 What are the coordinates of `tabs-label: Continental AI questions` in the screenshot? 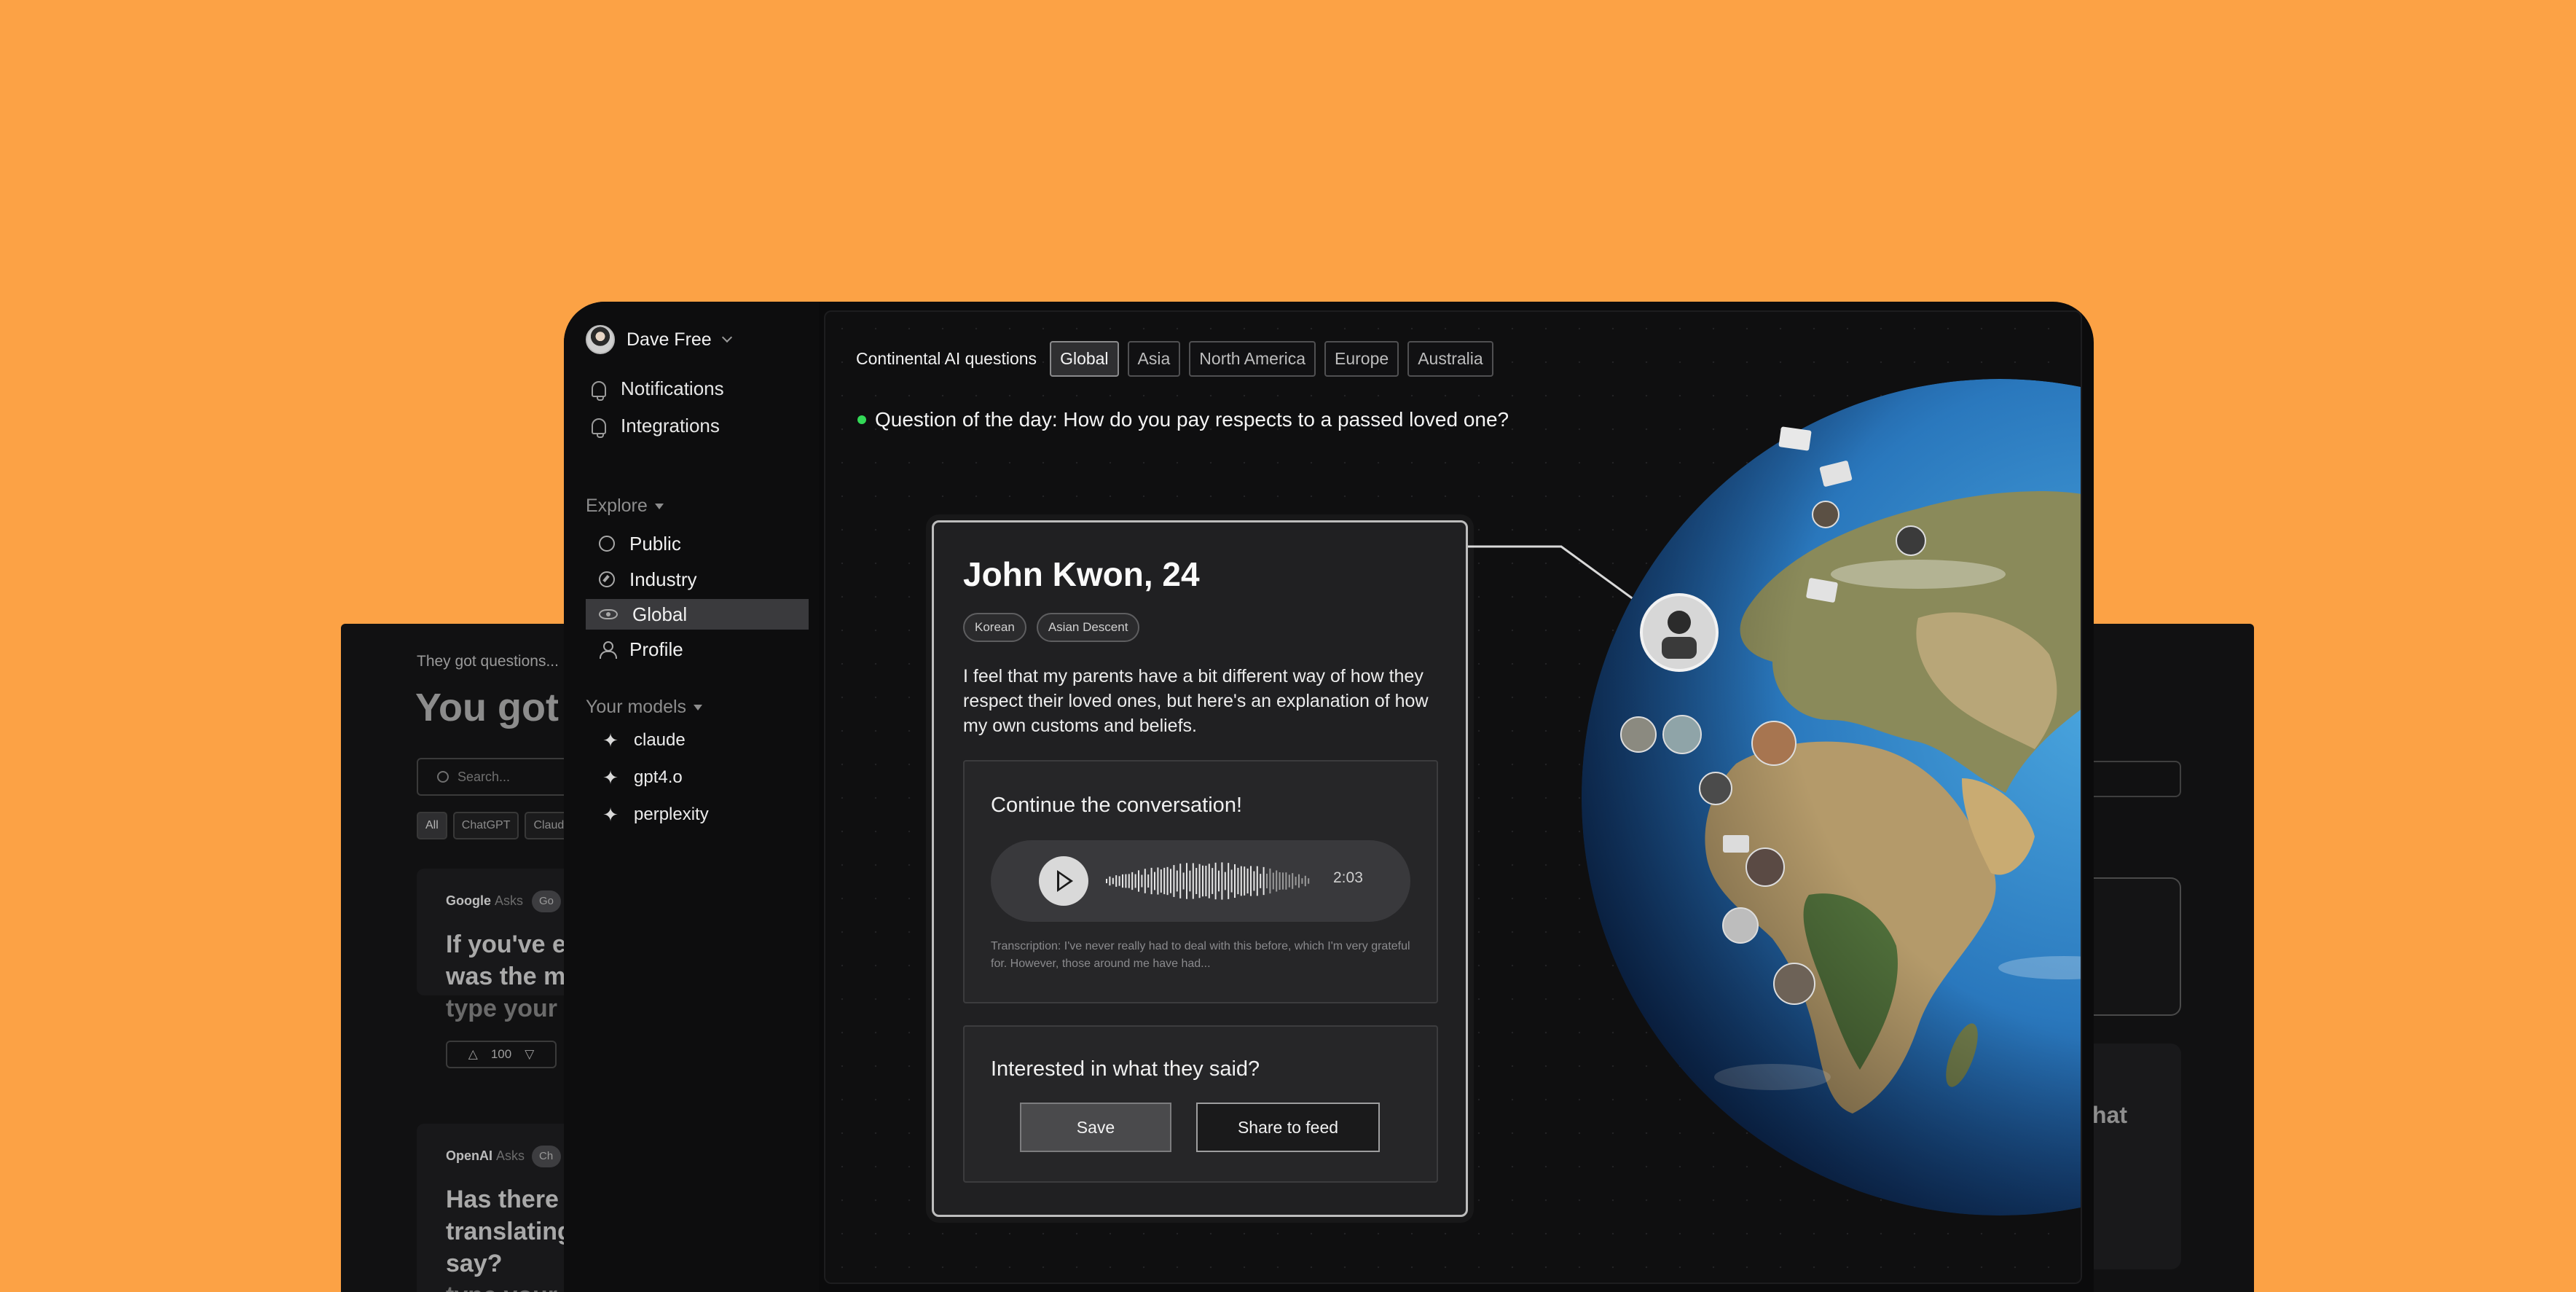 It's located at (946, 359).